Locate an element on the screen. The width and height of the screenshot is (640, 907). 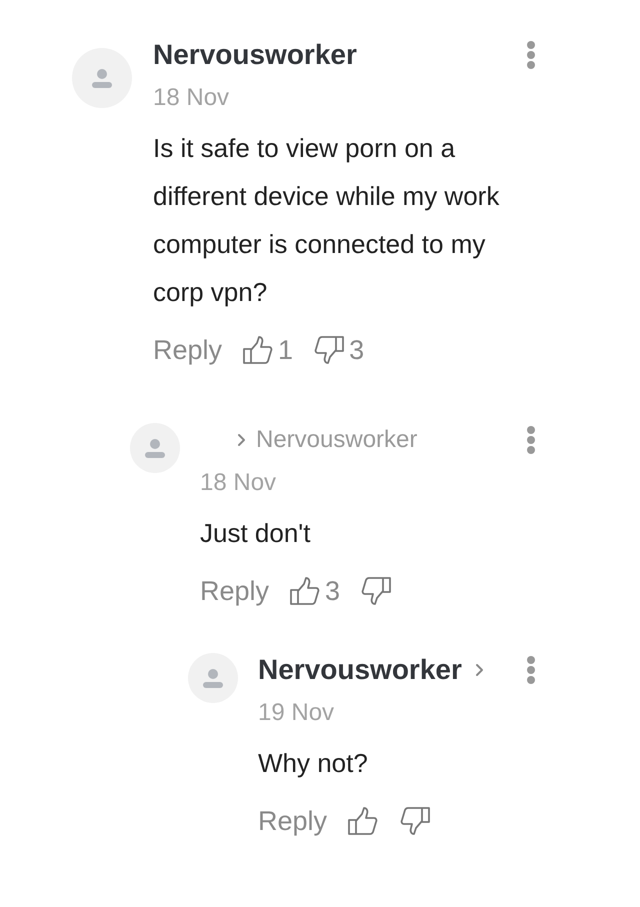
comment-text: Why not? is located at coordinates (313, 763).